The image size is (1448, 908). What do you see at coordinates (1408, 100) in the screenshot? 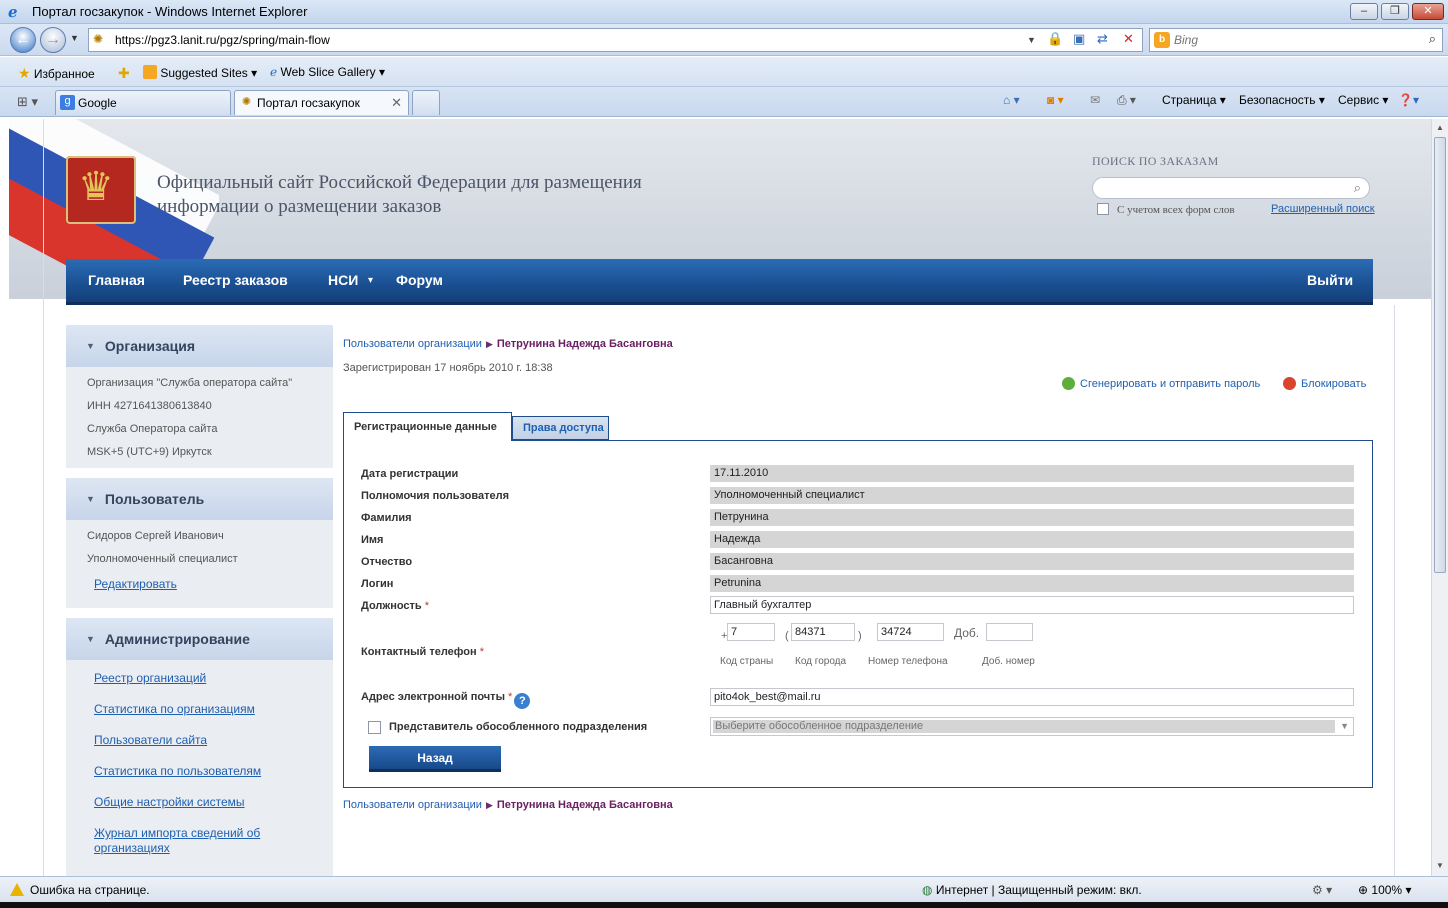
I see `help-menu-icon: ❓▾` at bounding box center [1408, 100].